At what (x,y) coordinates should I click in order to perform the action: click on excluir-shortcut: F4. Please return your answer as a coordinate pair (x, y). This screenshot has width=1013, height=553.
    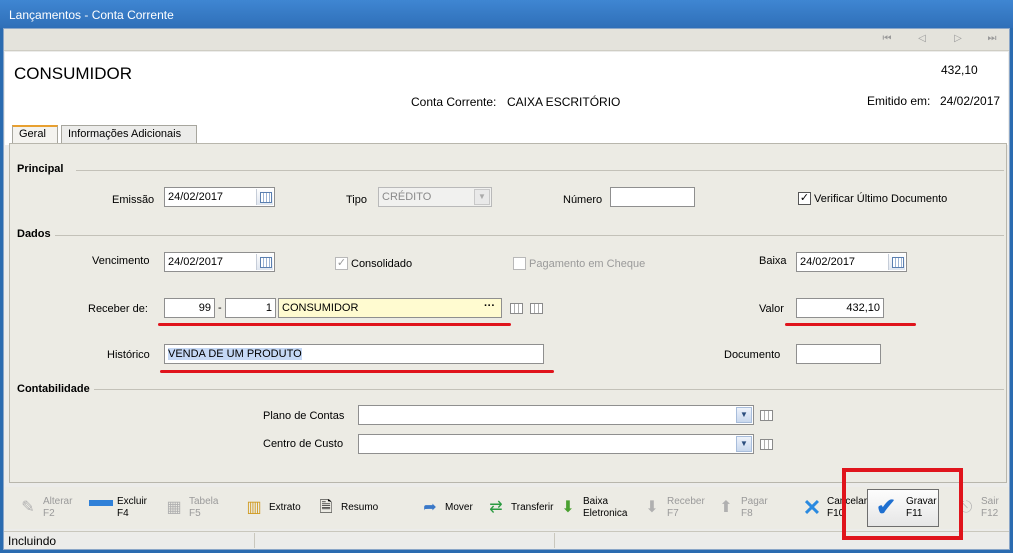
    Looking at the image, I should click on (123, 513).